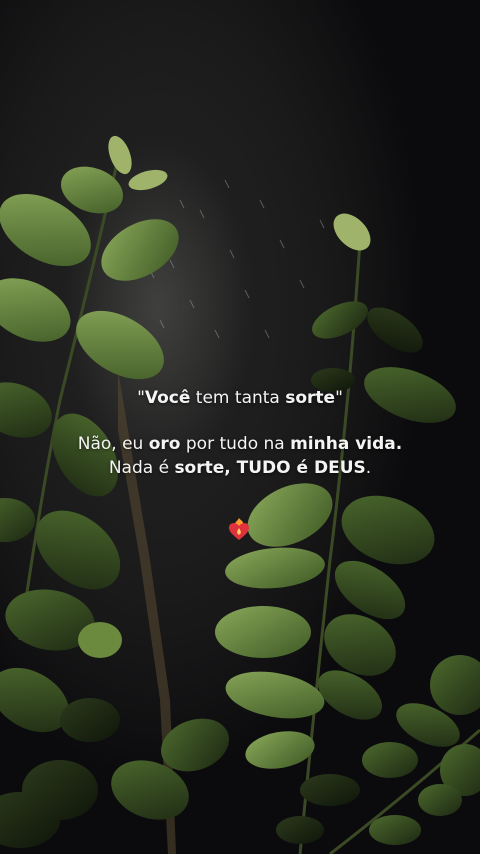 The height and width of the screenshot is (854, 480). I want to click on quote-period: ., so click(368, 468).